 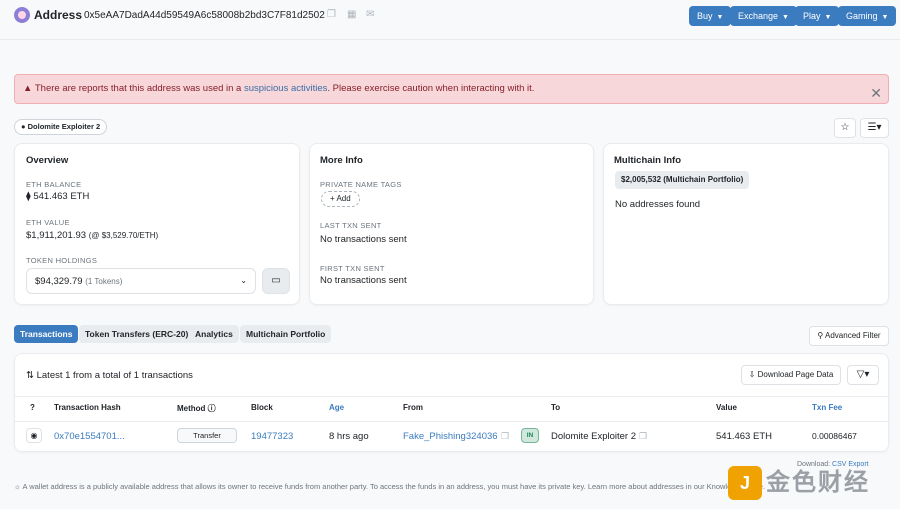 What do you see at coordinates (849, 336) in the screenshot?
I see `advanced-filter-button: ⚲ Advanced Filter` at bounding box center [849, 336].